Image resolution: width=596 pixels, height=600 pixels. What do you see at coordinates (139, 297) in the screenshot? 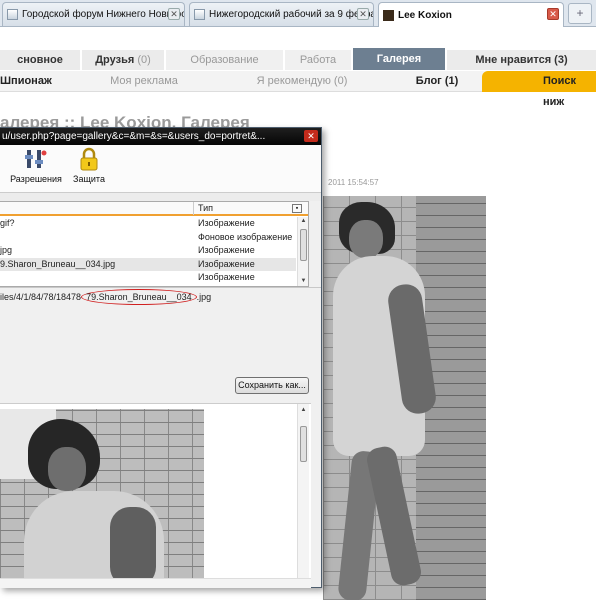
I see `highlighted-filename: 79.Sharon_Bruneau__034` at bounding box center [139, 297].